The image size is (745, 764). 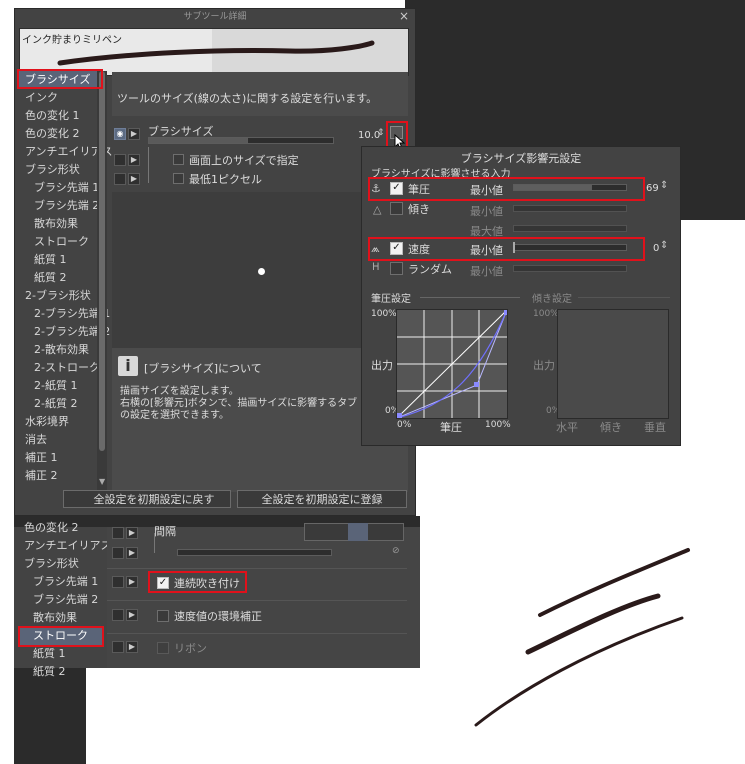 What do you see at coordinates (61, 636) in the screenshot?
I see `highlight-stroke-category` at bounding box center [61, 636].